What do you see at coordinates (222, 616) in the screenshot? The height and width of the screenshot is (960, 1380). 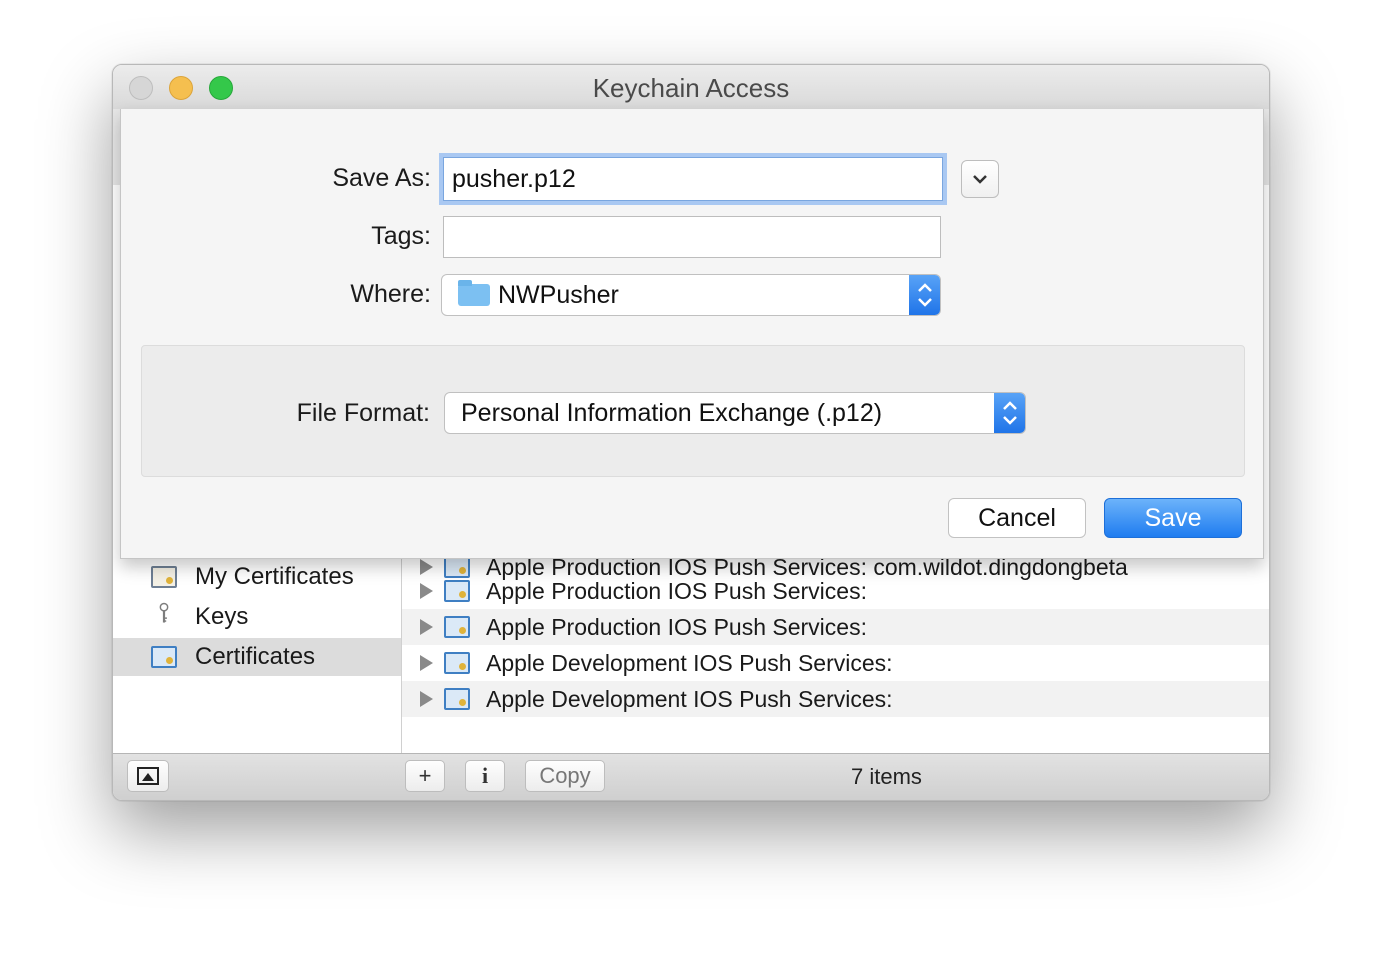 I see `sidebar-item-label: Keys` at bounding box center [222, 616].